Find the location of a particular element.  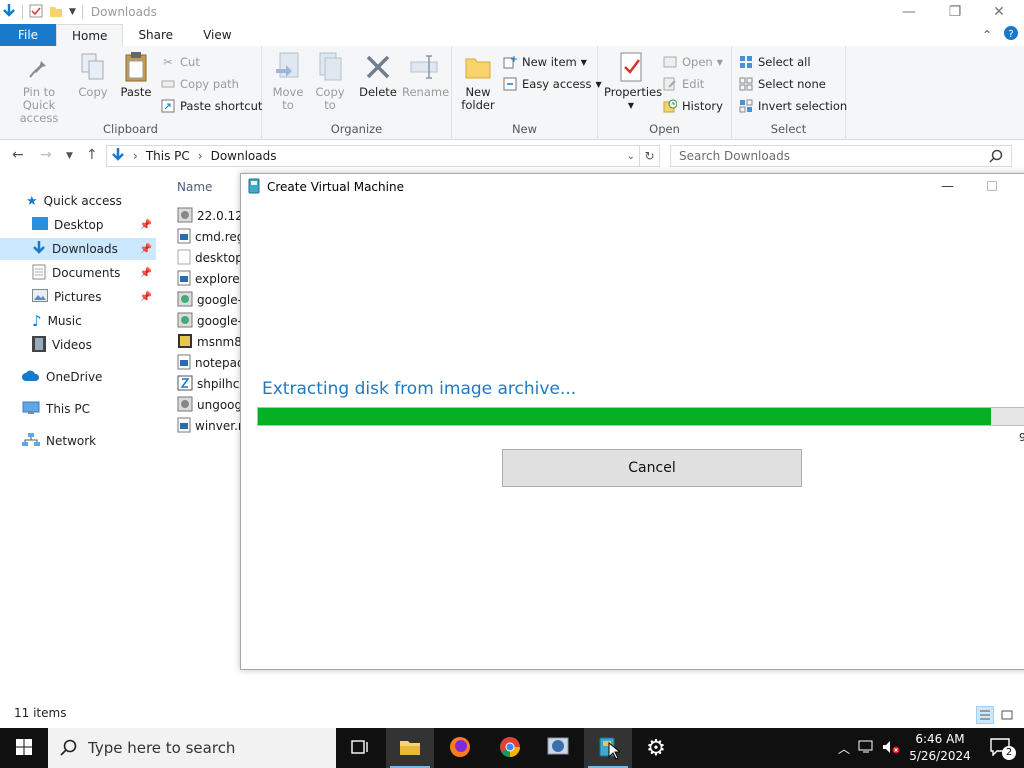

sidebar-item-desktop: Desktop 📌 is located at coordinates (78, 225).